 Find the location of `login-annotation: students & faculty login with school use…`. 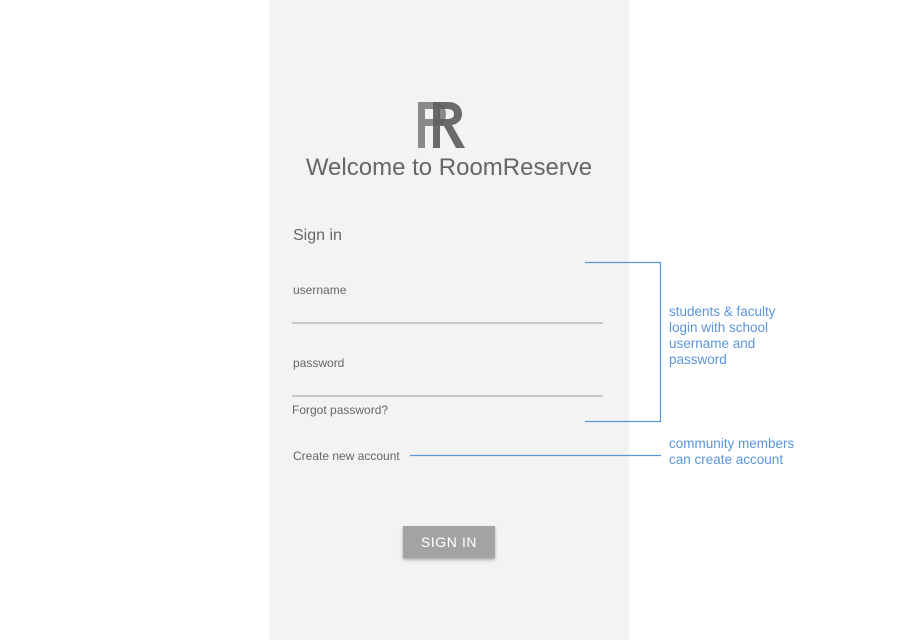

login-annotation: students & faculty login with school use… is located at coordinates (722, 336).